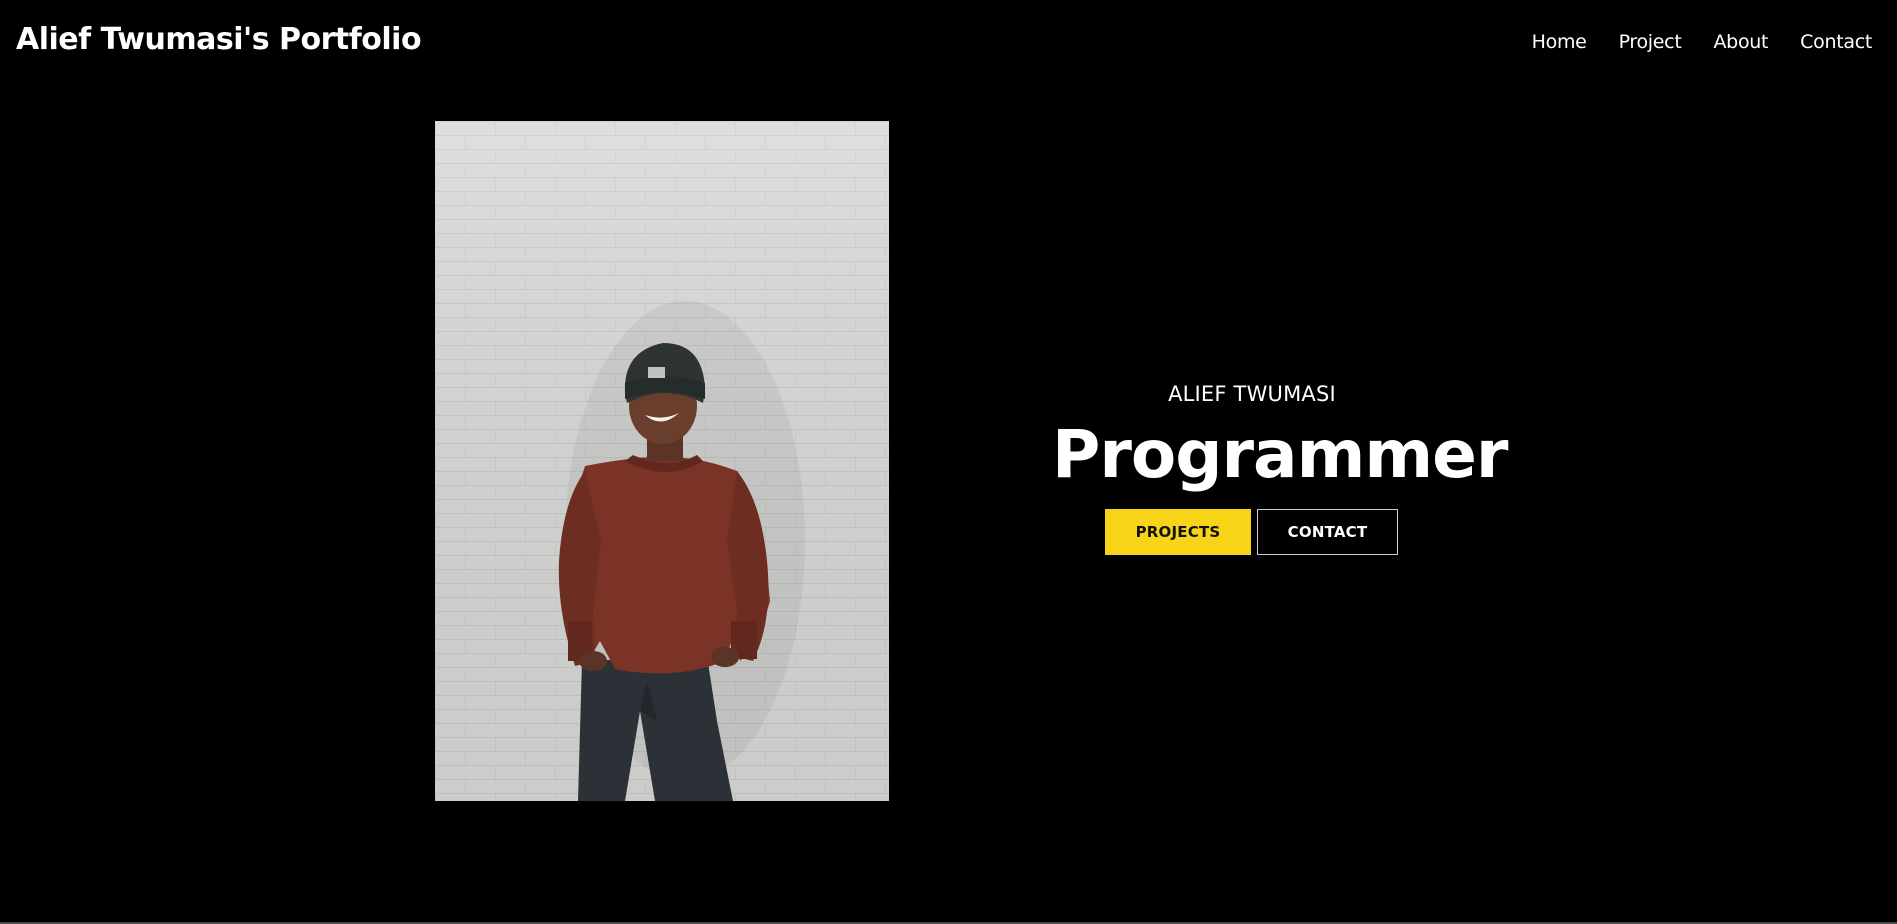 This screenshot has height=924, width=1897. What do you see at coordinates (219, 39) in the screenshot?
I see `site-title: Alief Twumasi's Portfolio` at bounding box center [219, 39].